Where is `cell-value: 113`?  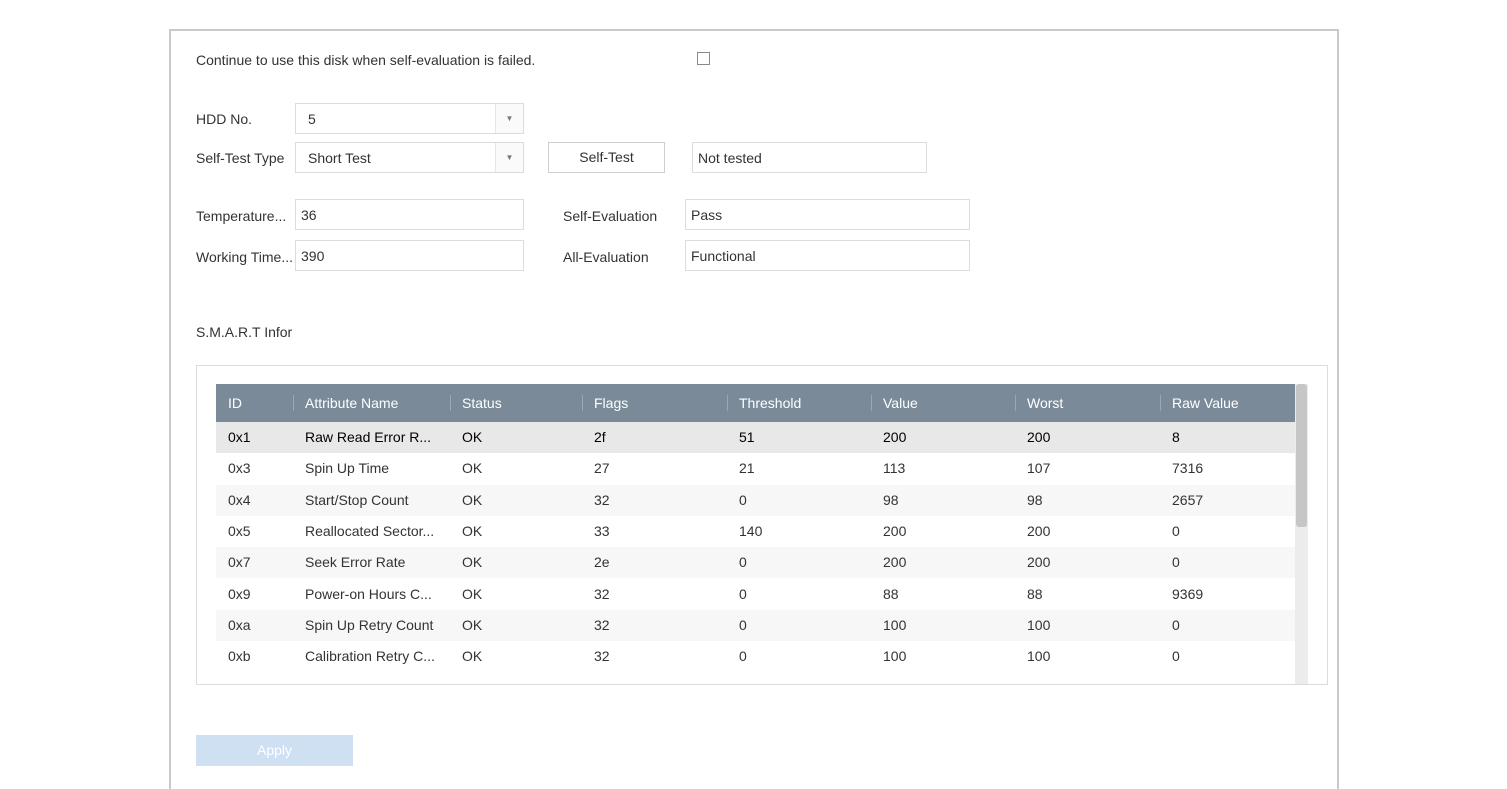
cell-value: 113 is located at coordinates (894, 468).